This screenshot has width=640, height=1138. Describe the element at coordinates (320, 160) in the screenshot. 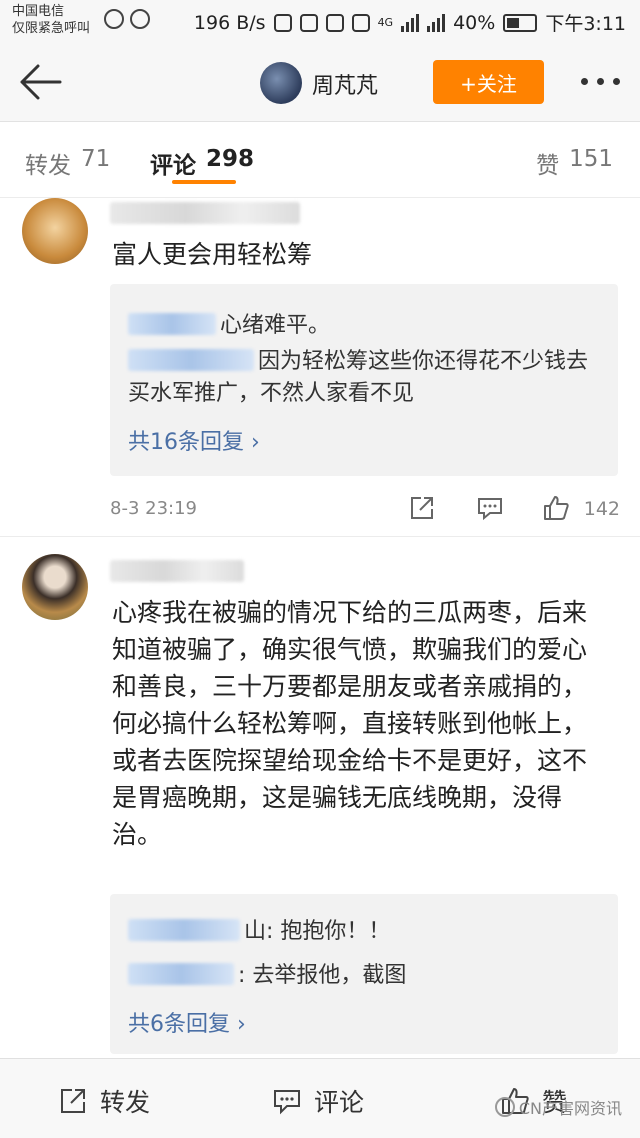

I see `tab-bar: 转发 71 评论 298 赞 151` at that location.